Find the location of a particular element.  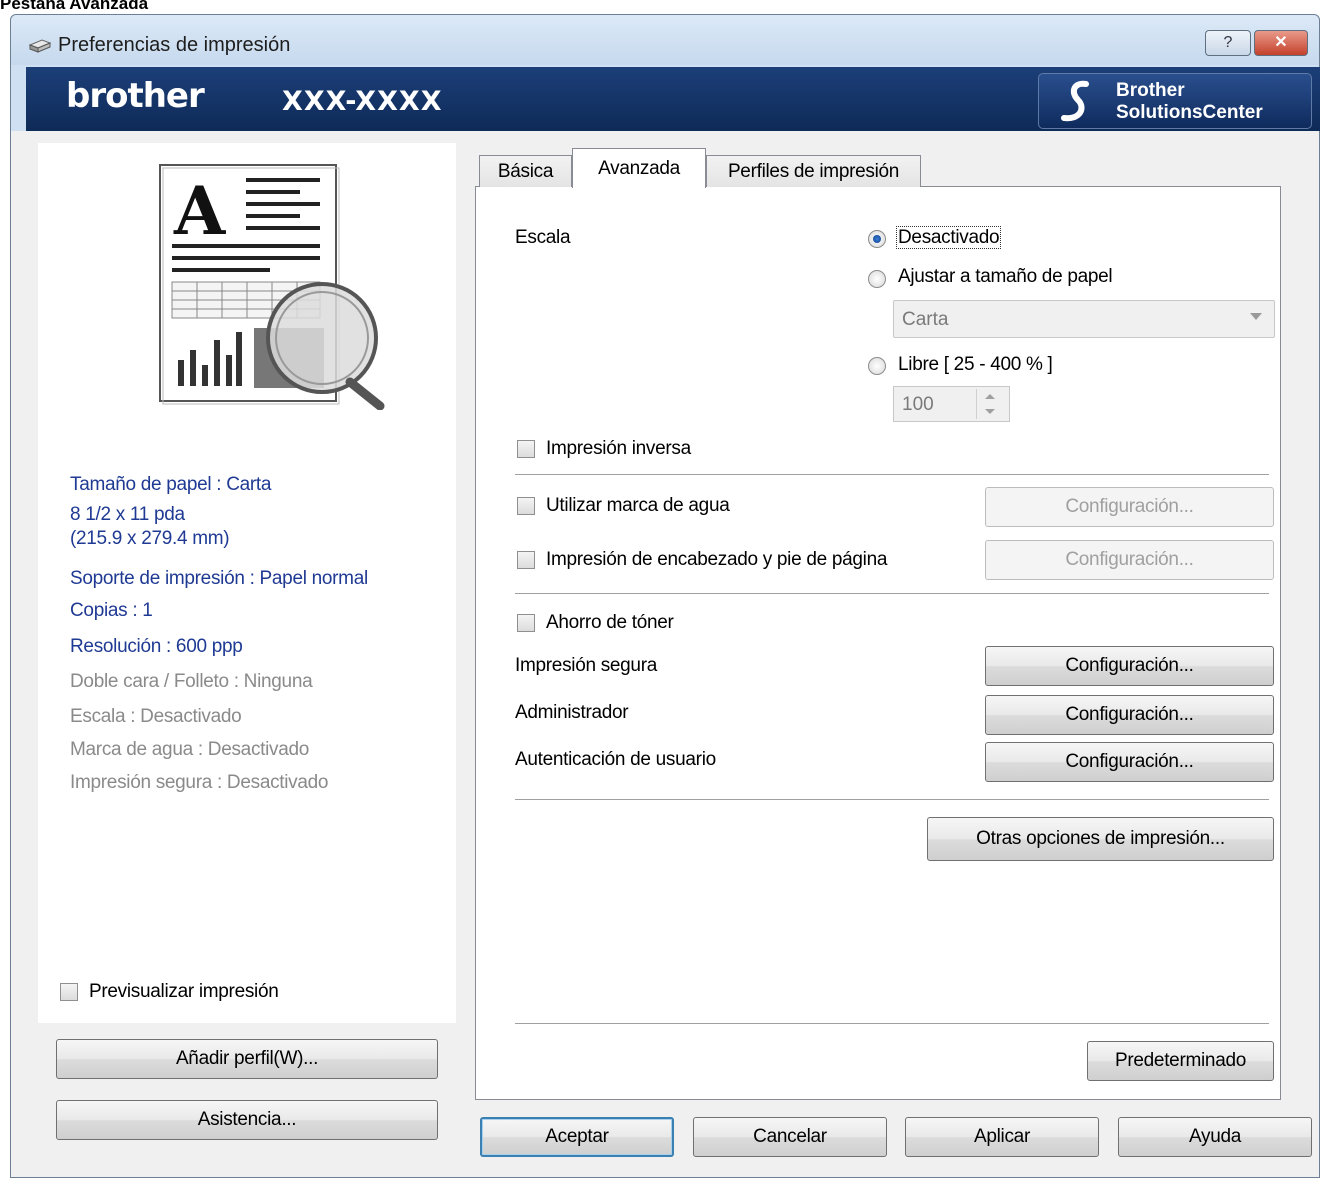

preview-checkbox is located at coordinates (69, 992).